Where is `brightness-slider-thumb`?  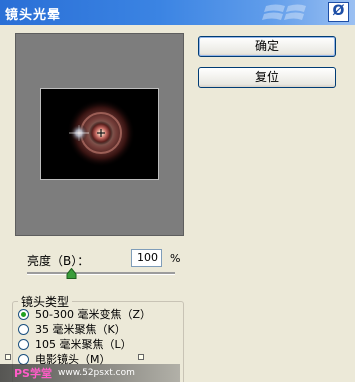 brightness-slider-thumb is located at coordinates (71, 273).